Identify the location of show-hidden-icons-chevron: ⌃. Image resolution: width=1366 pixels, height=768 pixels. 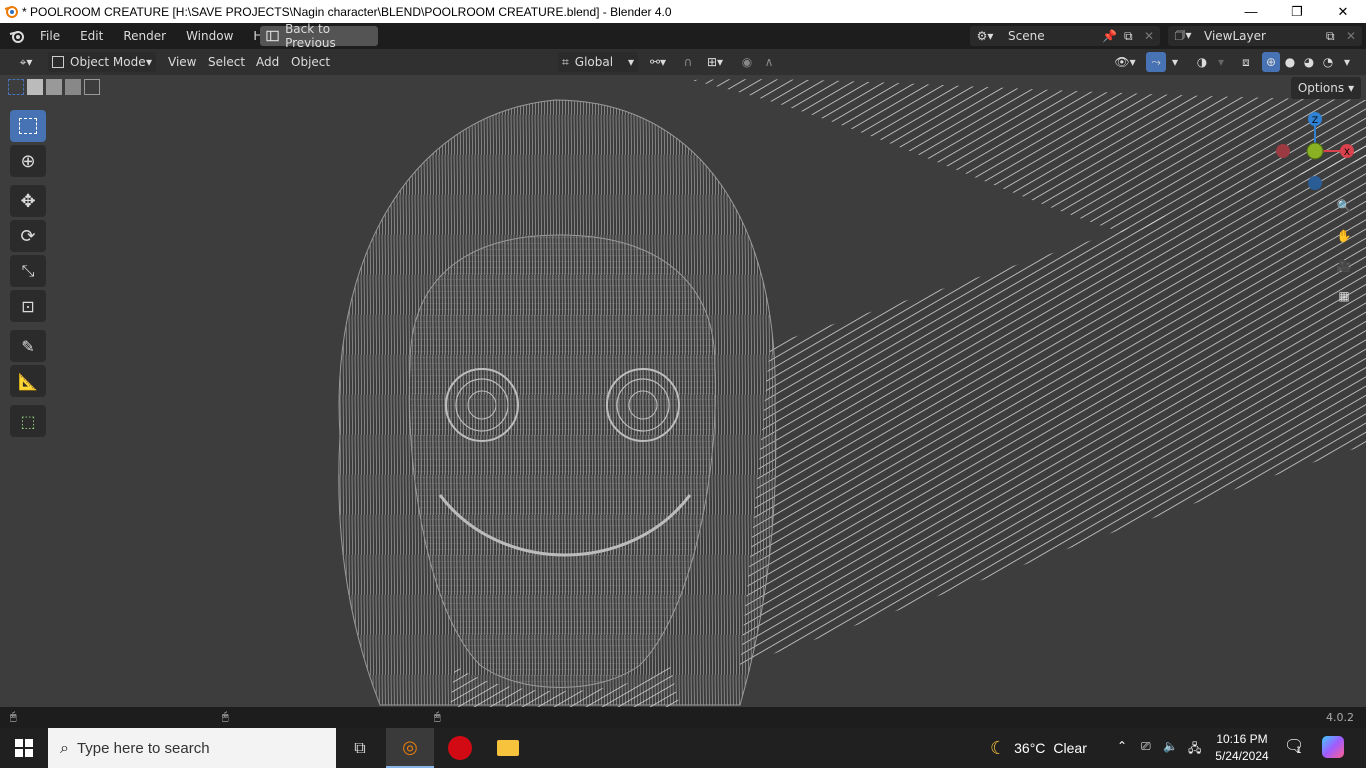
(1122, 746).